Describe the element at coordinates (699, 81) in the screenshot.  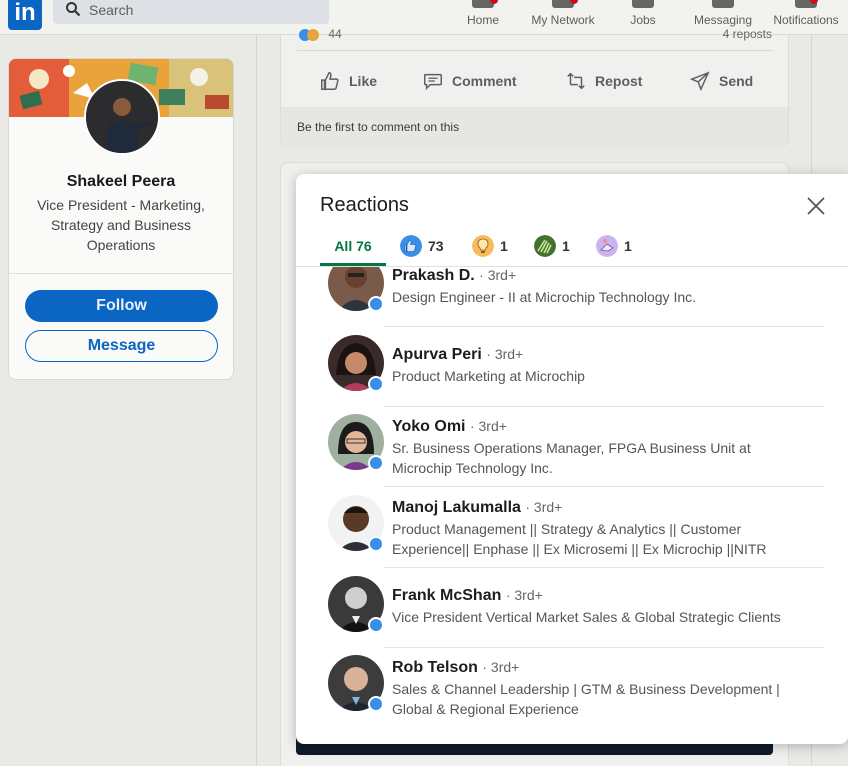
I see `send-icon` at that location.